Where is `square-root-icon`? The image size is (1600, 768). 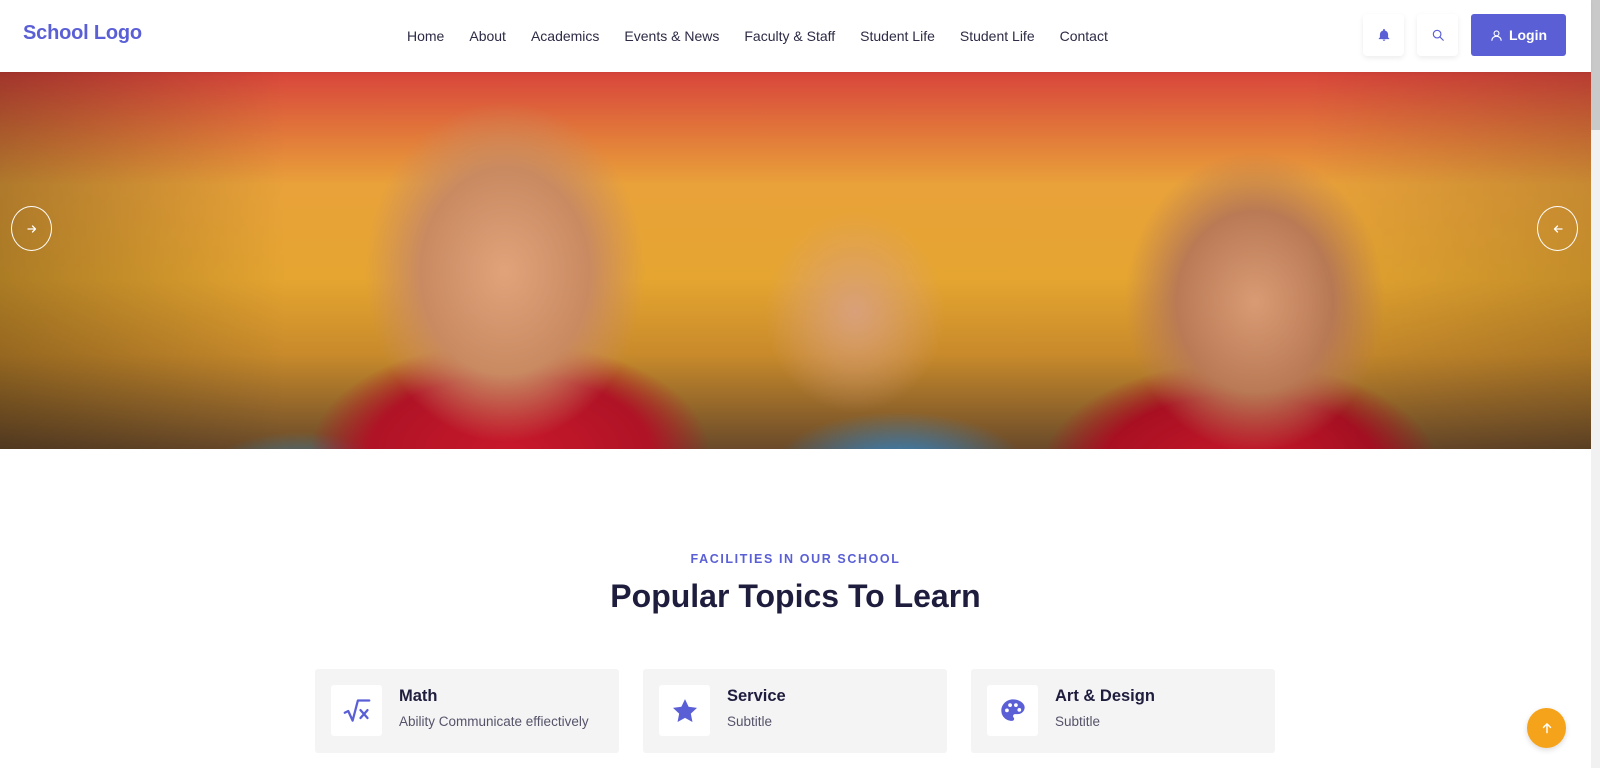 square-root-icon is located at coordinates (356, 710).